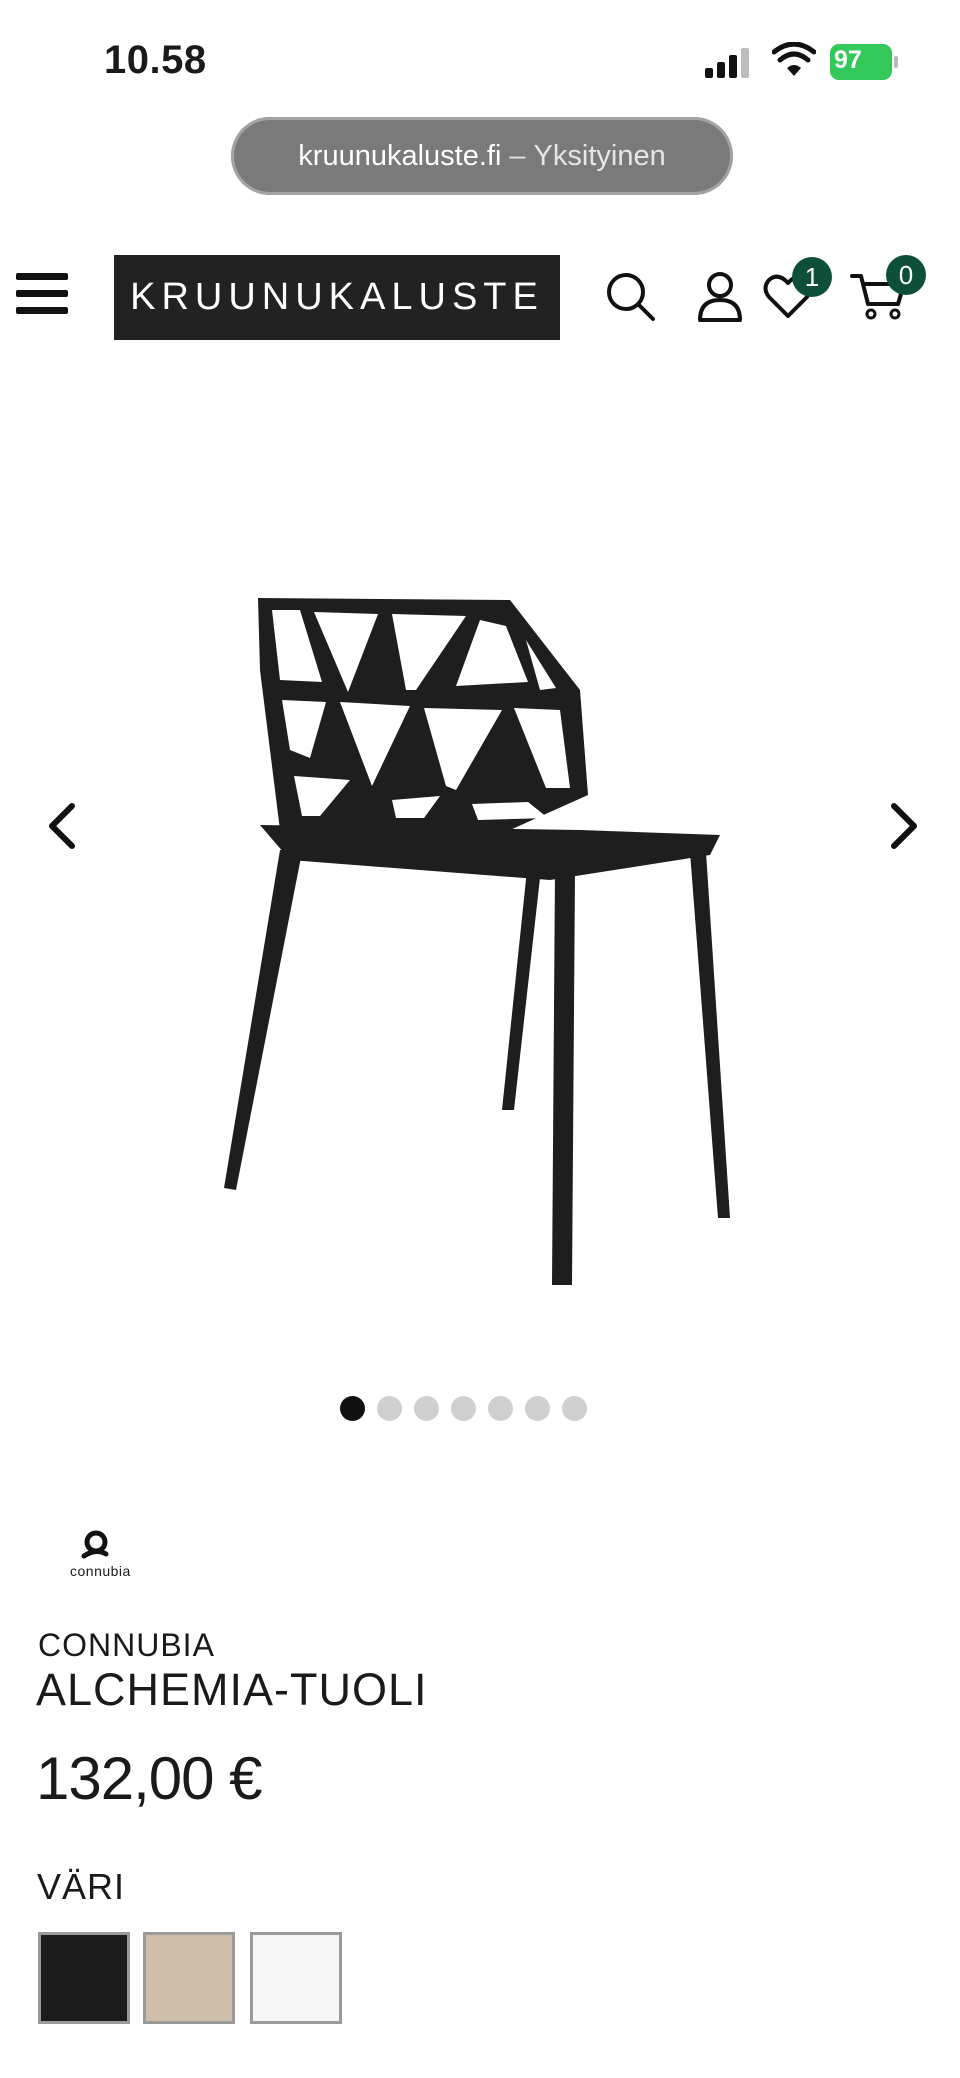  Describe the element at coordinates (155, 60) in the screenshot. I see `status-time: 10.58` at that location.